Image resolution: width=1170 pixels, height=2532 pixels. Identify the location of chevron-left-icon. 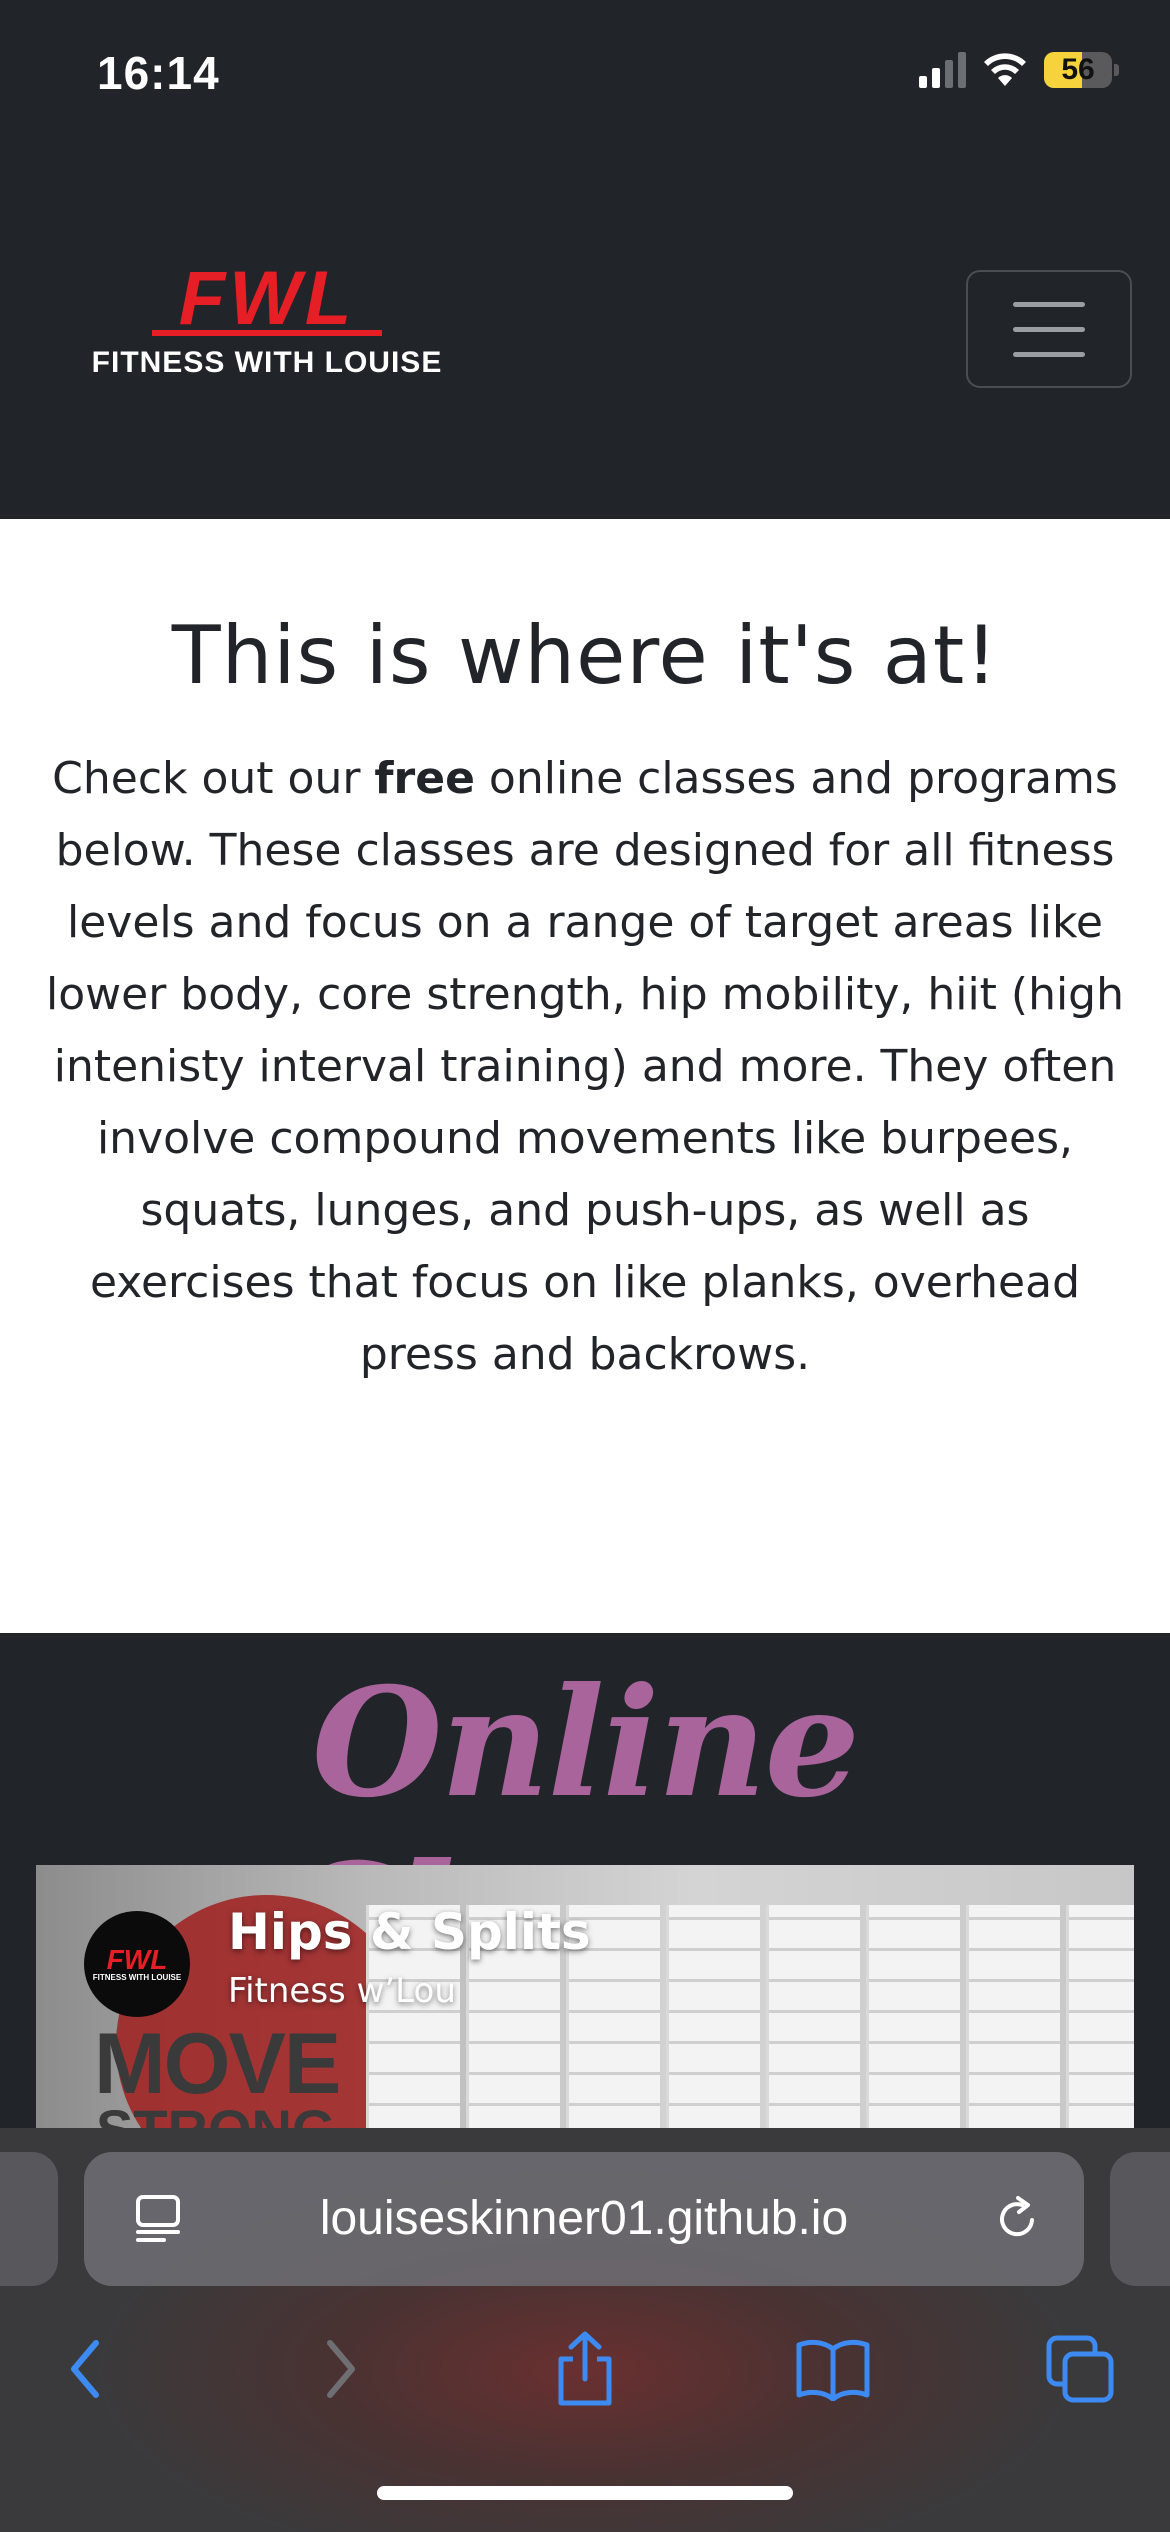
(85, 2369).